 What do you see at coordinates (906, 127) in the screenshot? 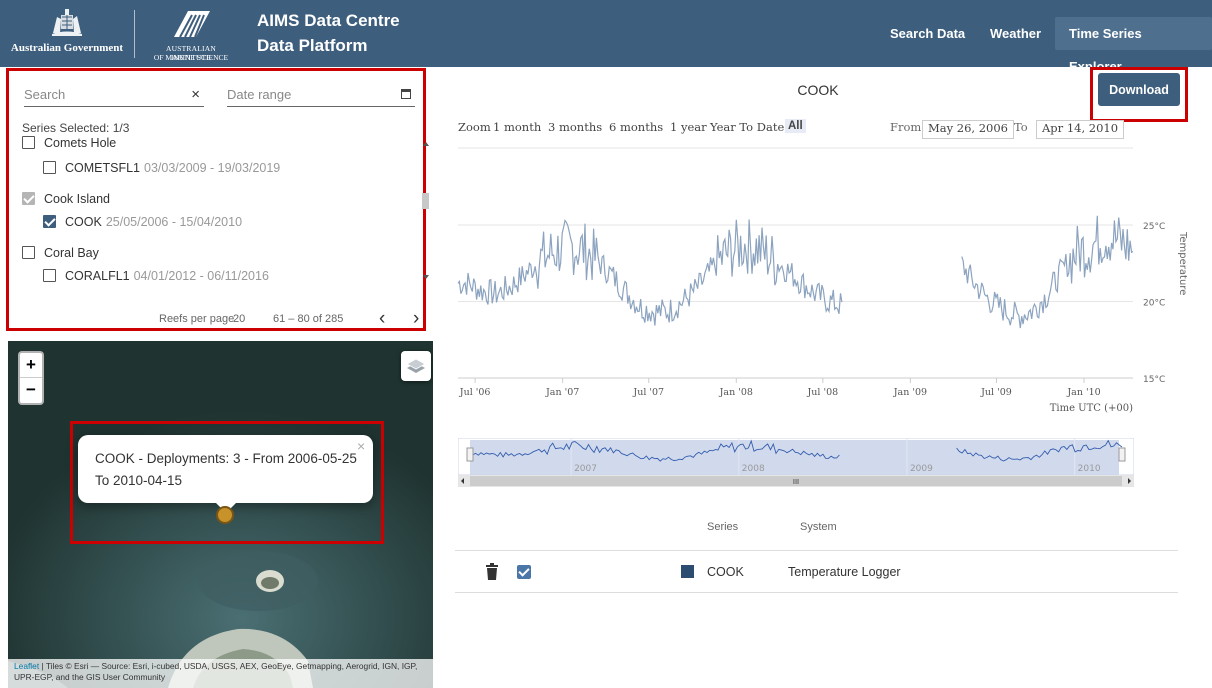
I see `from-label: From` at bounding box center [906, 127].